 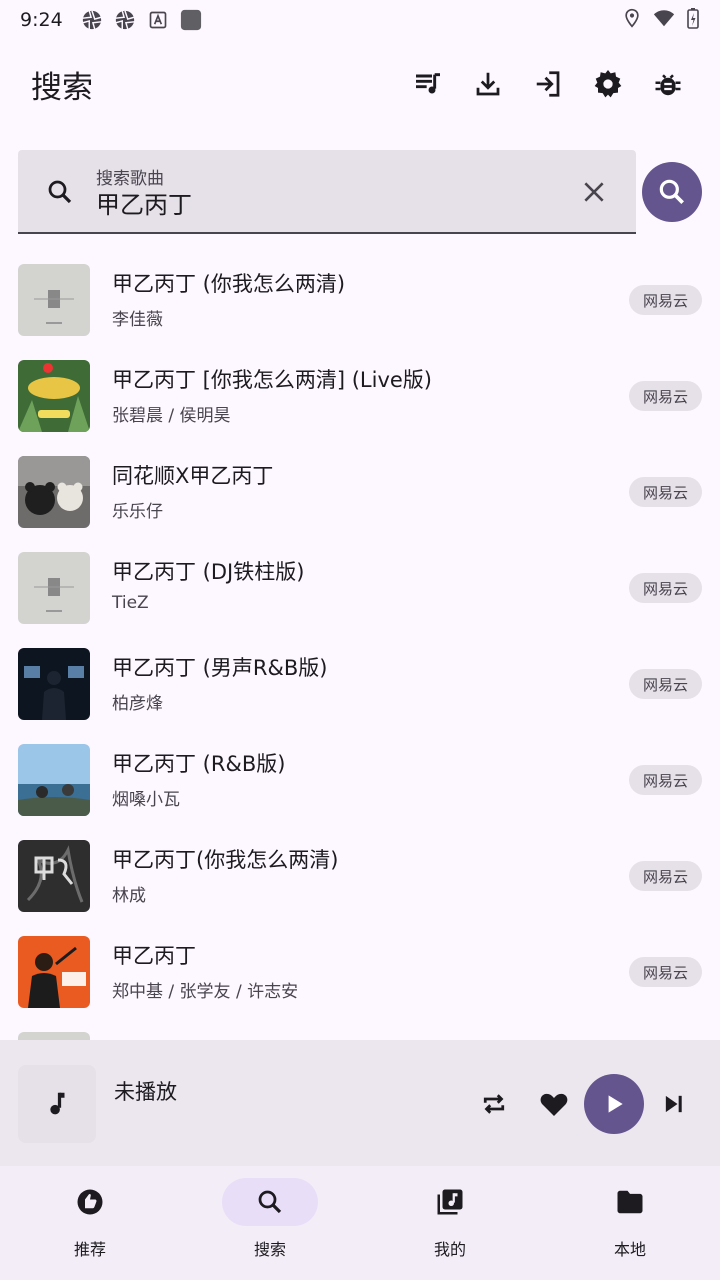 I want to click on result-item: 甲乙丙丁(你我怎么两清) 林成 网易云, so click(x=360, y=876).